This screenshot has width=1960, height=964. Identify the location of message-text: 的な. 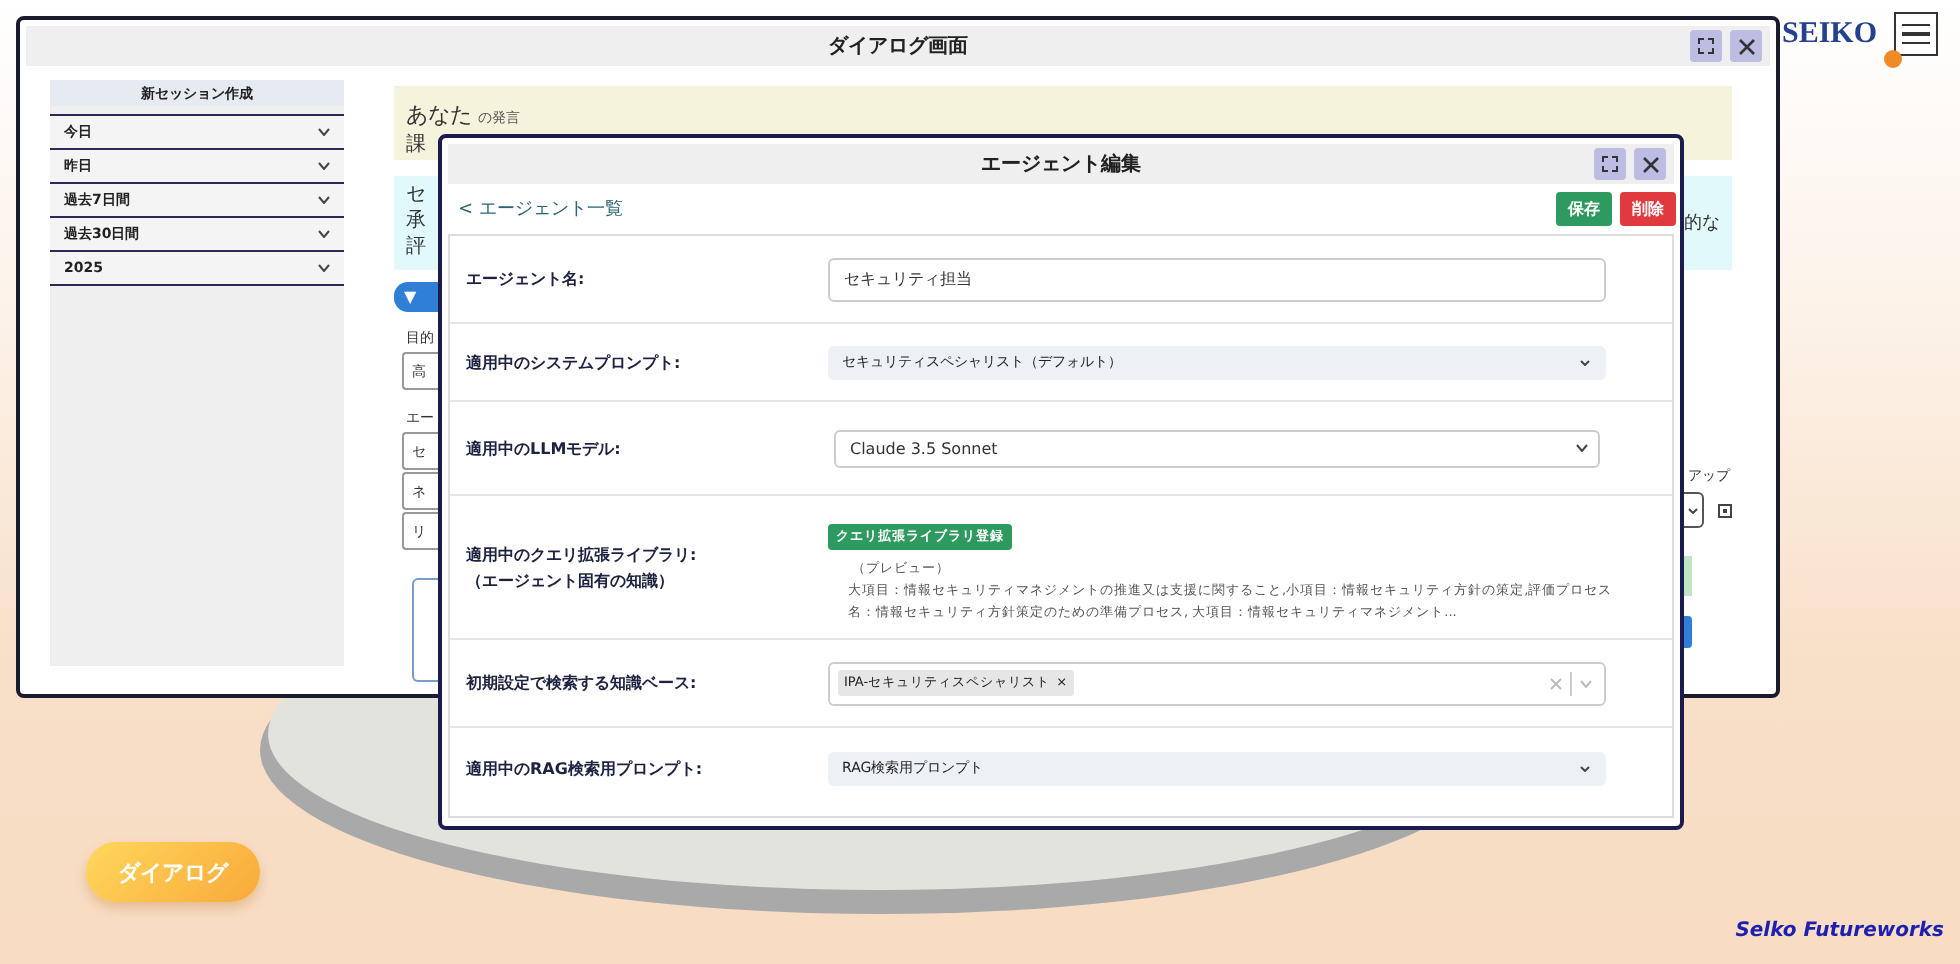
(1702, 223).